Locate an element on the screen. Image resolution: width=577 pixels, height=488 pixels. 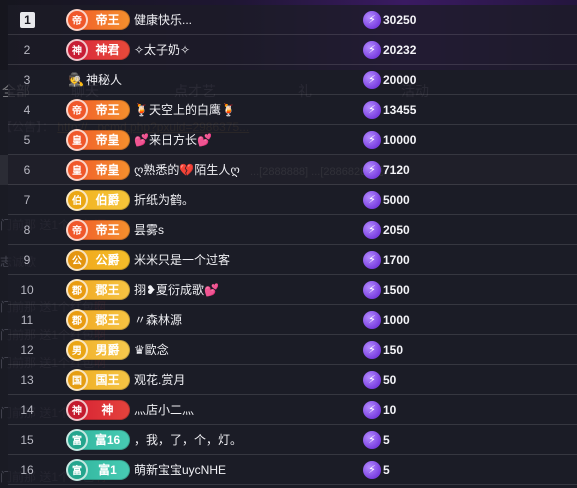
leaderboard-row: 10 郡郡王 挧❥夏衍成歌💕 ⚡ 1500 is located at coordinates (292, 290).